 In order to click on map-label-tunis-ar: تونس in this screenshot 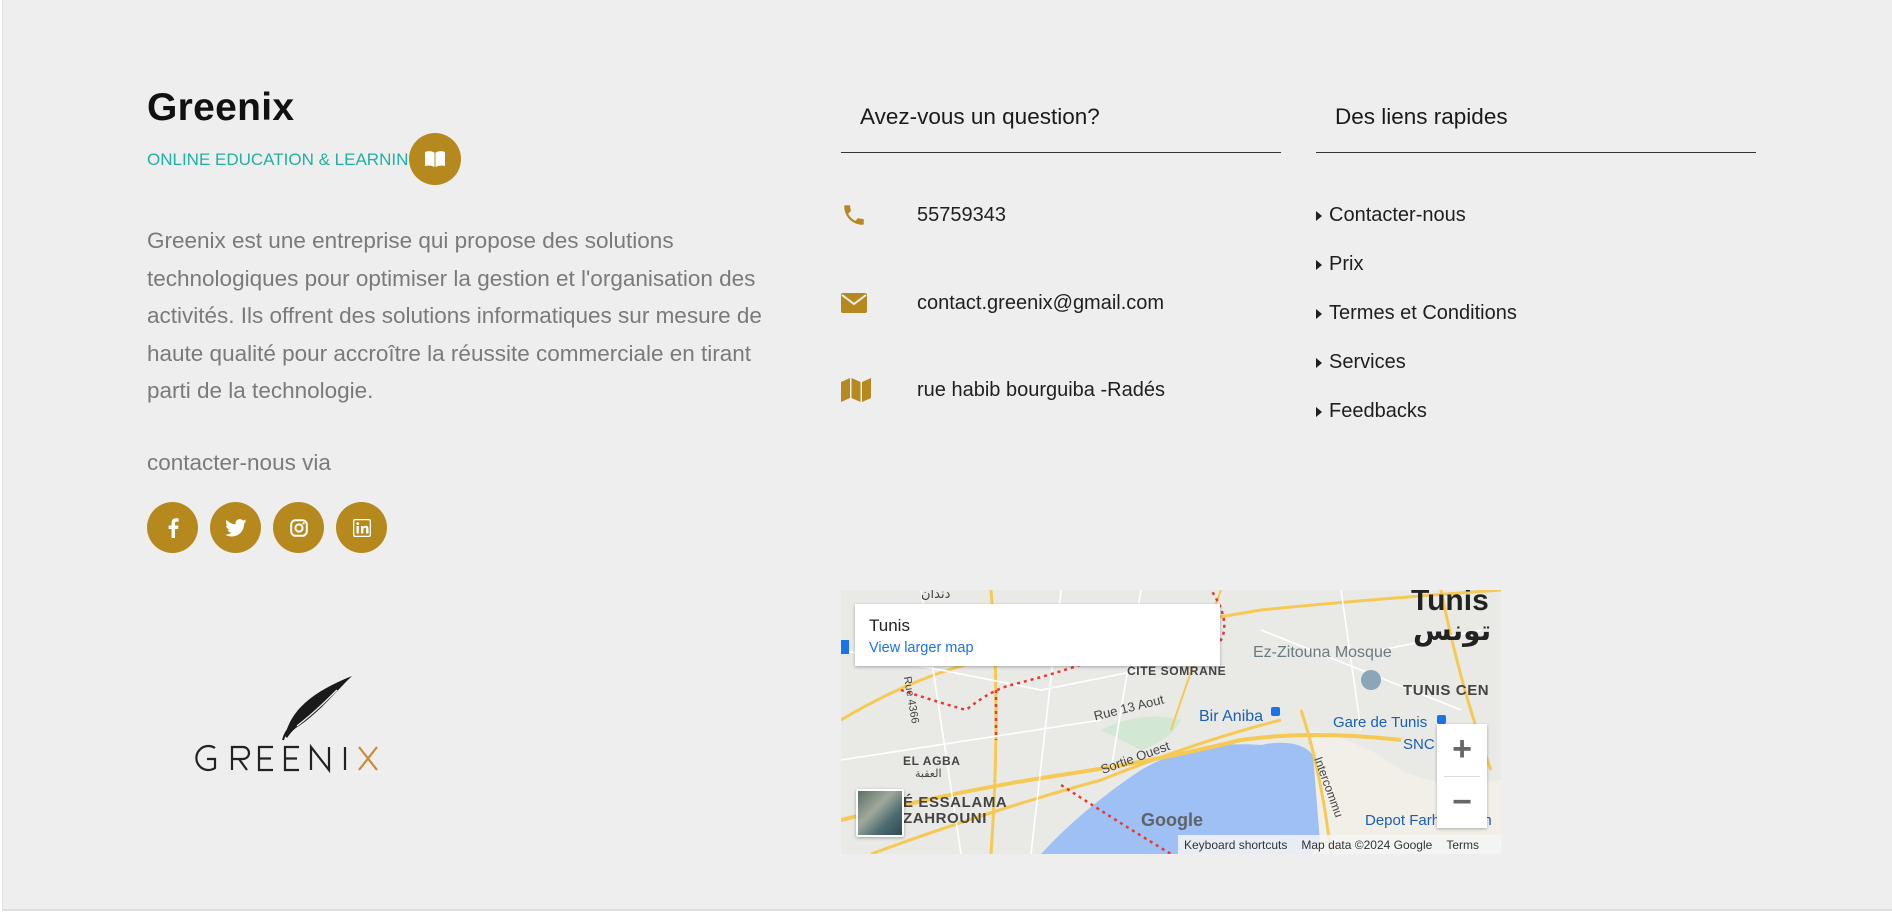, I will do `click(1452, 630)`.